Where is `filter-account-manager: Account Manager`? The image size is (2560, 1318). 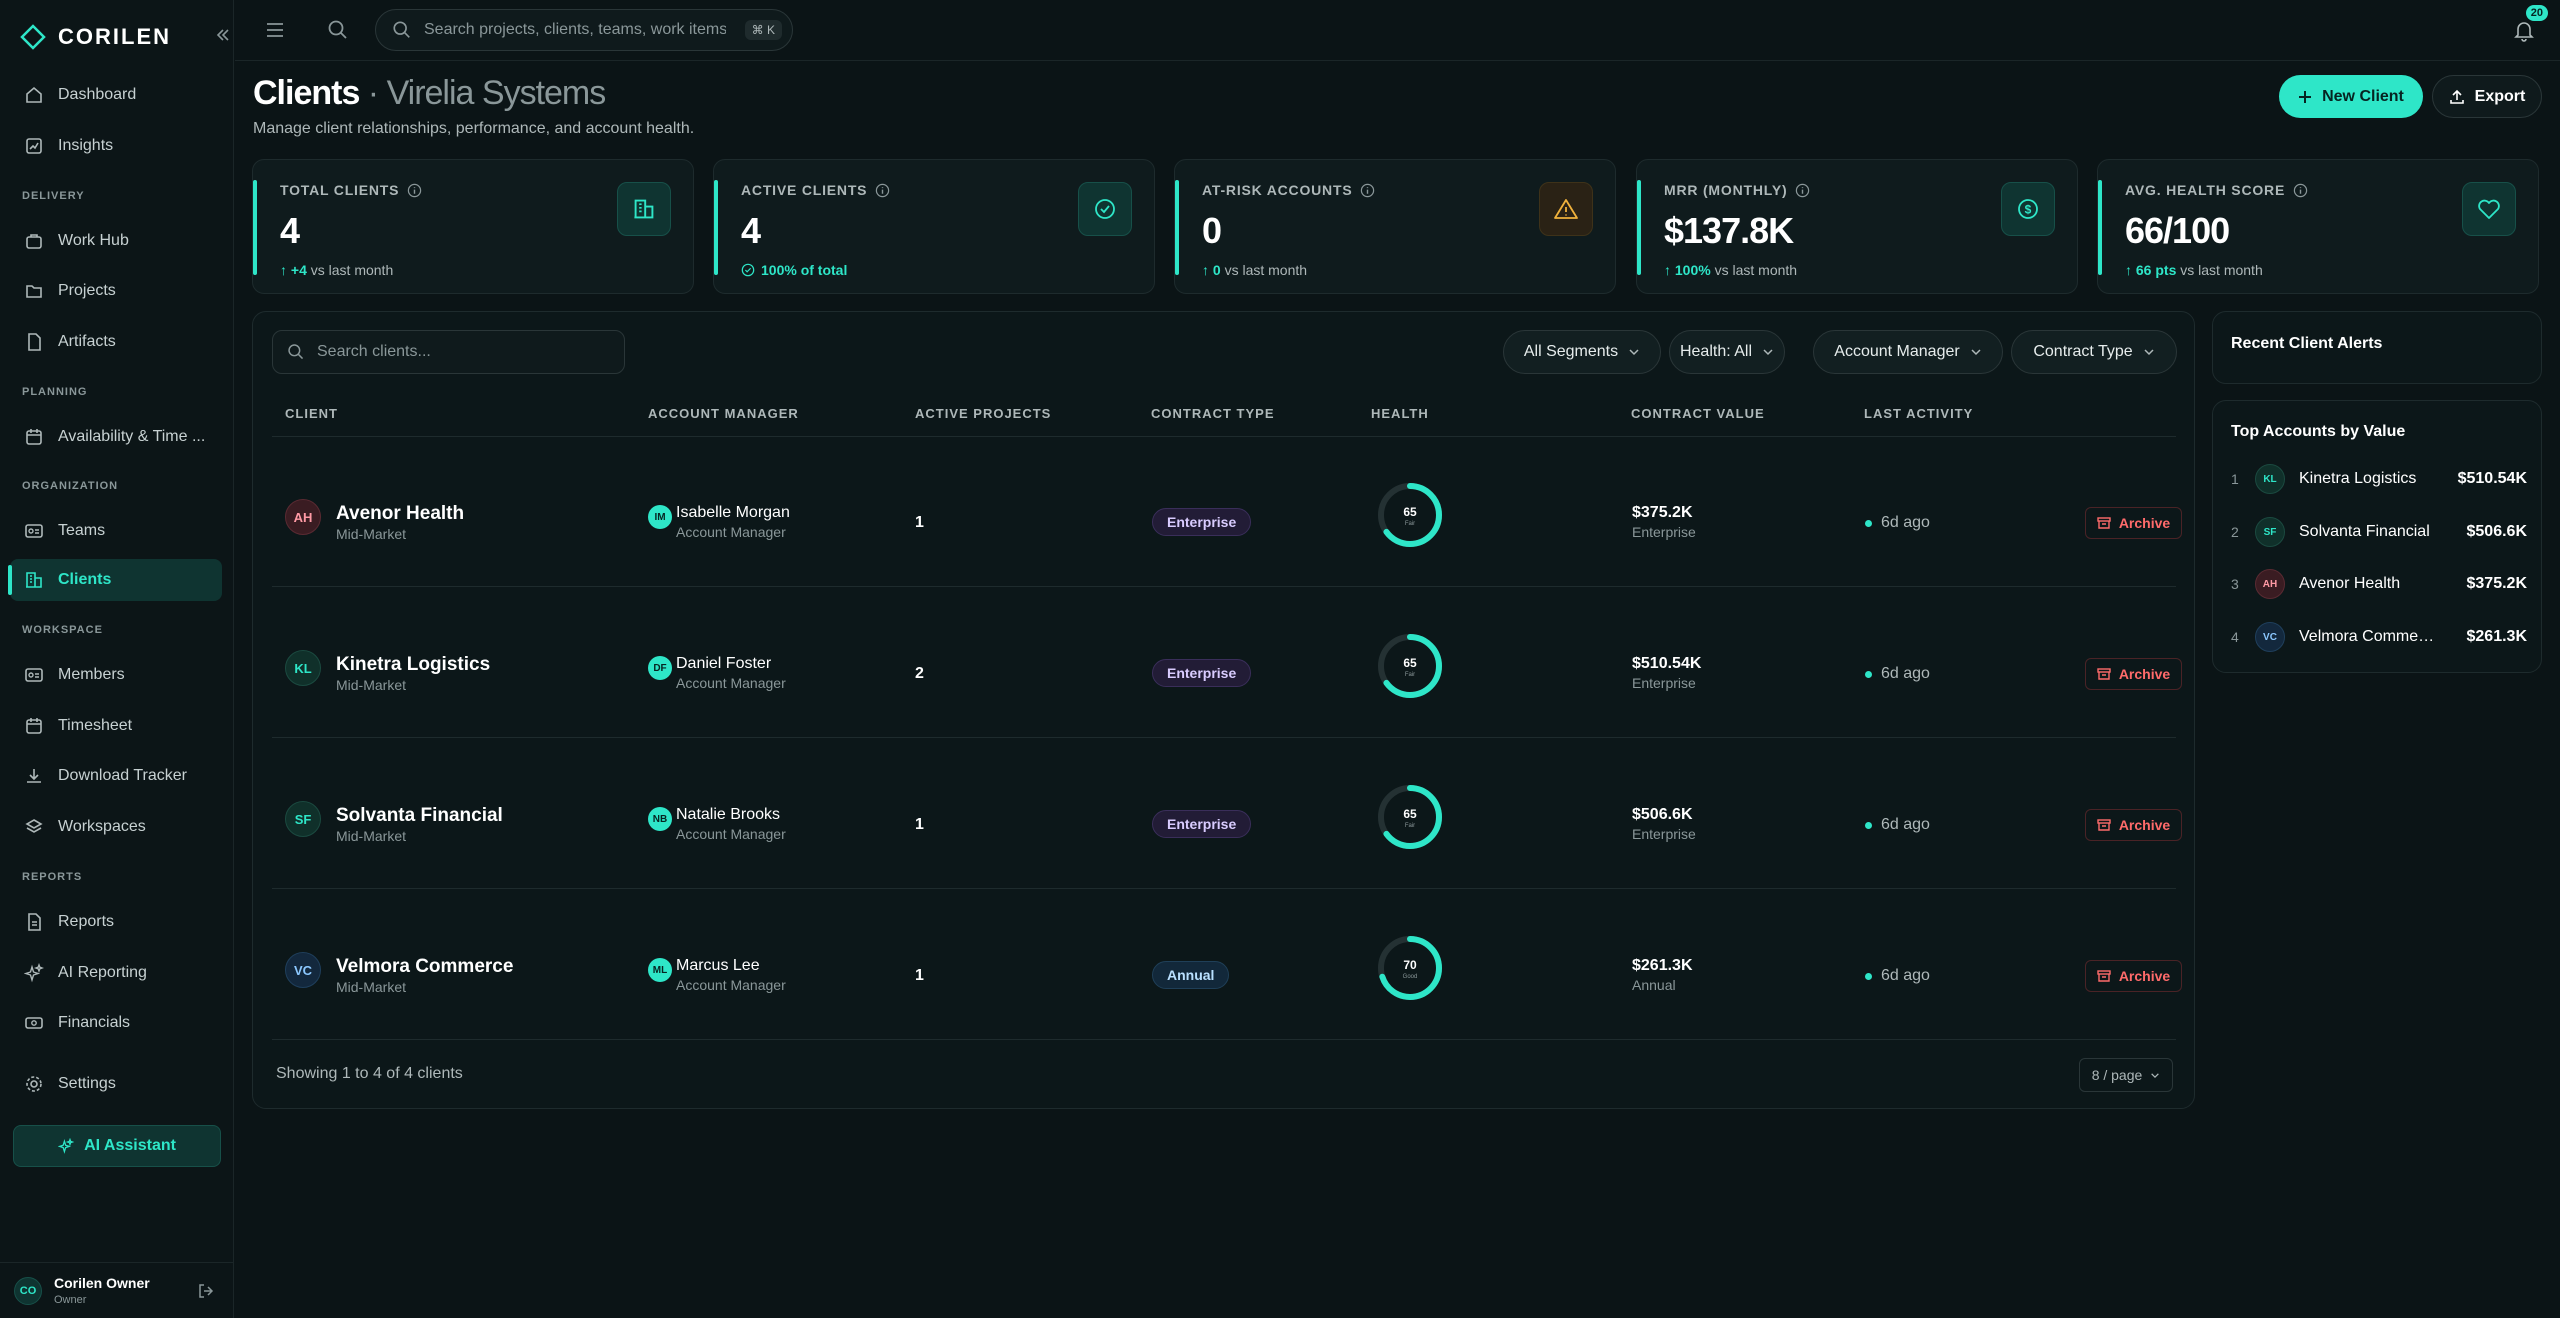 filter-account-manager: Account Manager is located at coordinates (1908, 352).